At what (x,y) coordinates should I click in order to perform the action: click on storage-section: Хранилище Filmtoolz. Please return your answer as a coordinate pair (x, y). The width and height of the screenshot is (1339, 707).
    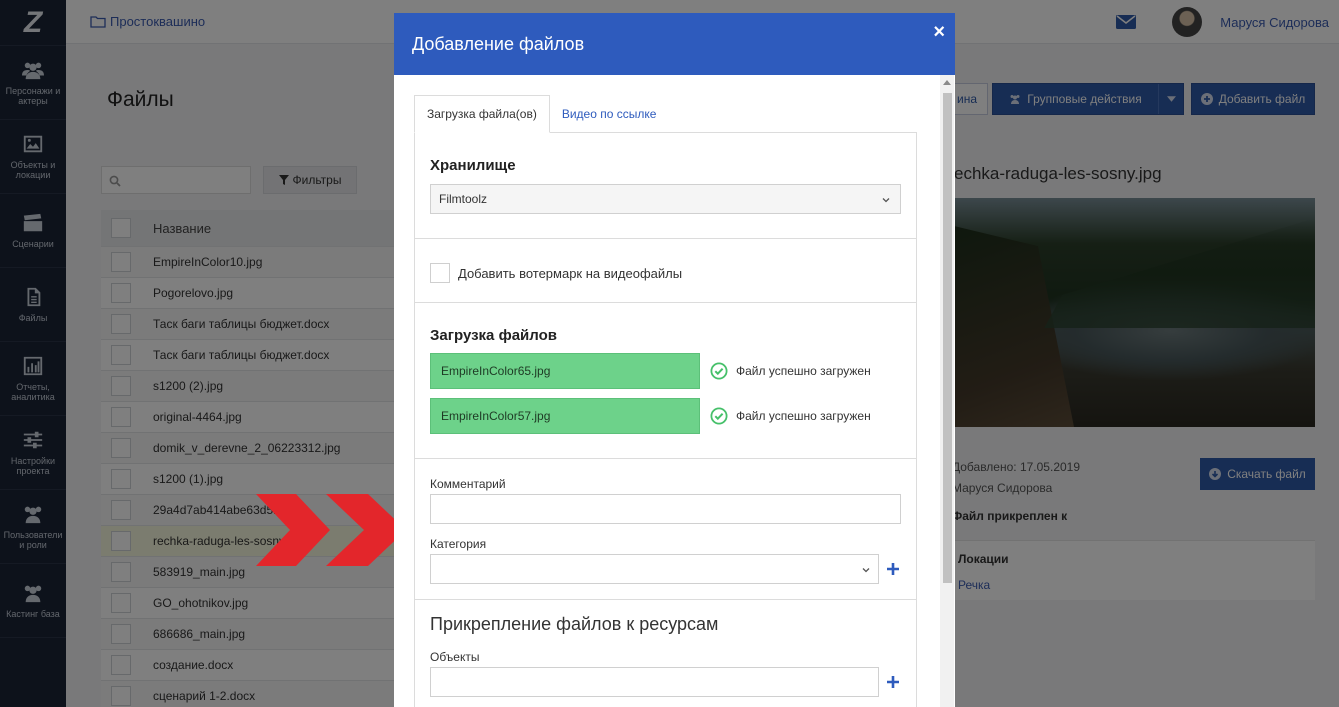
    Looking at the image, I should click on (665, 186).